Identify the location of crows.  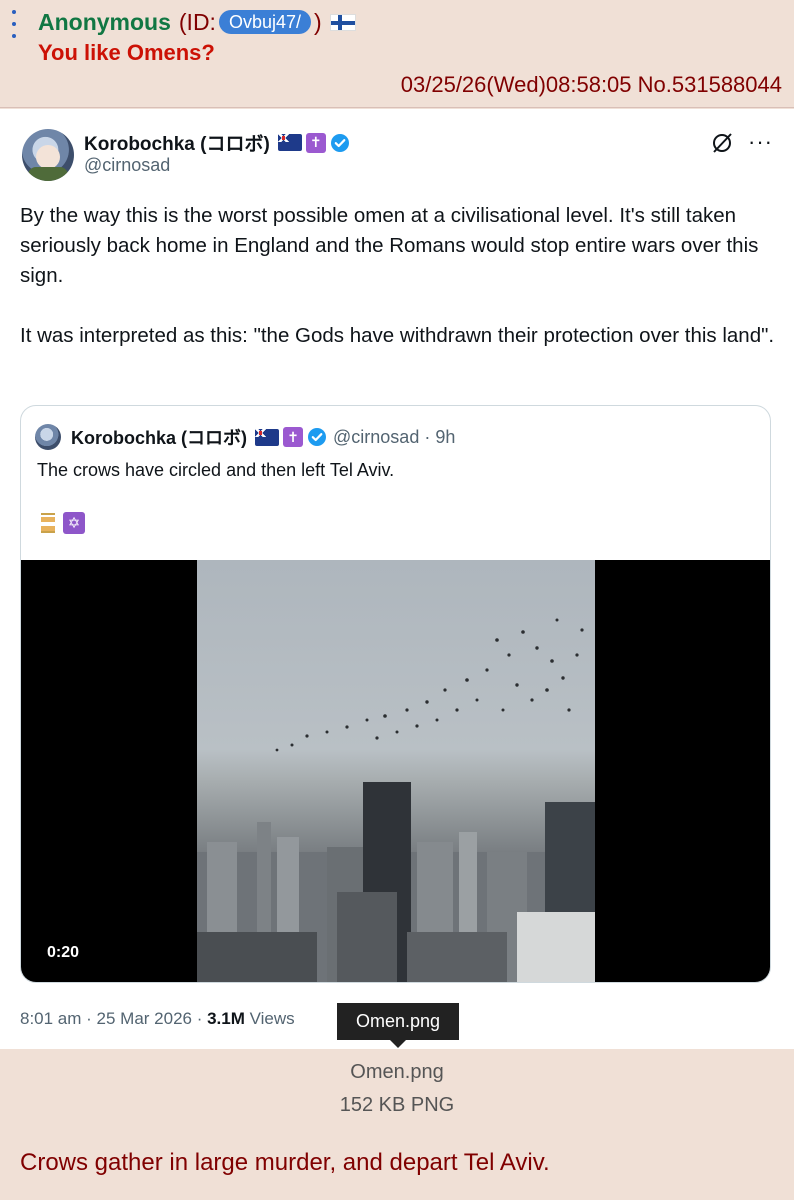
(429, 685).